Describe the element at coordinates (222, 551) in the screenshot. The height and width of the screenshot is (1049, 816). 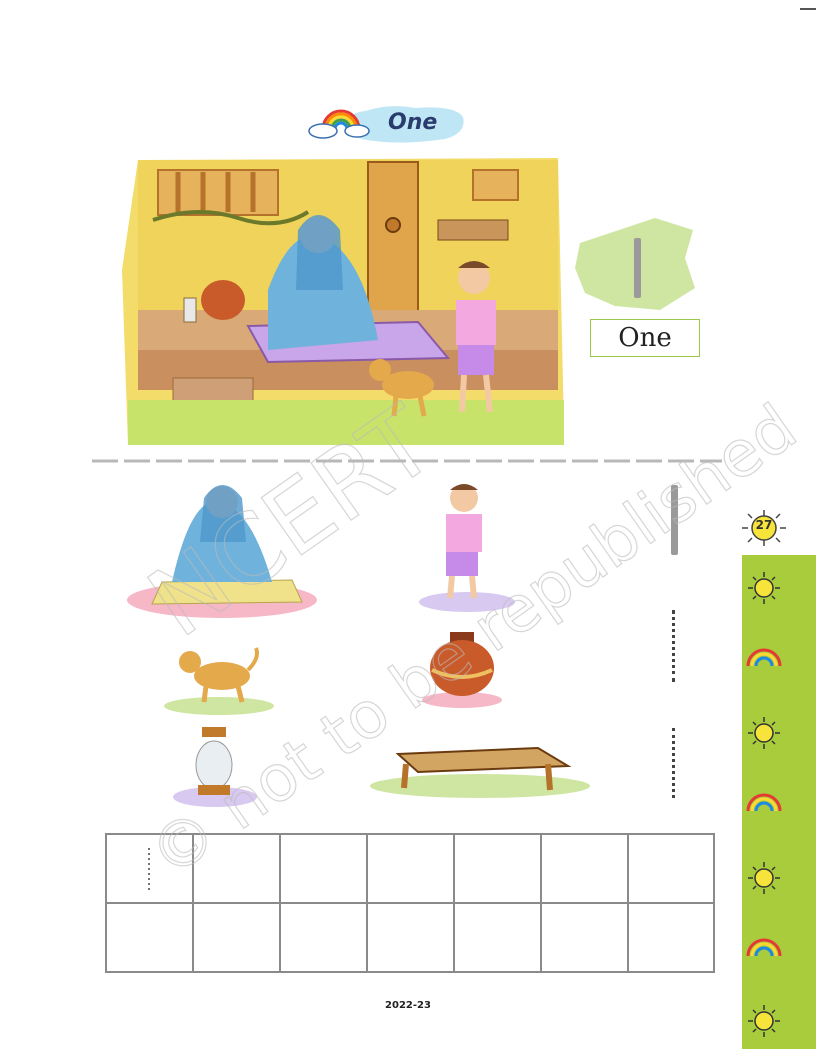
I see `grandmother-illustration` at that location.